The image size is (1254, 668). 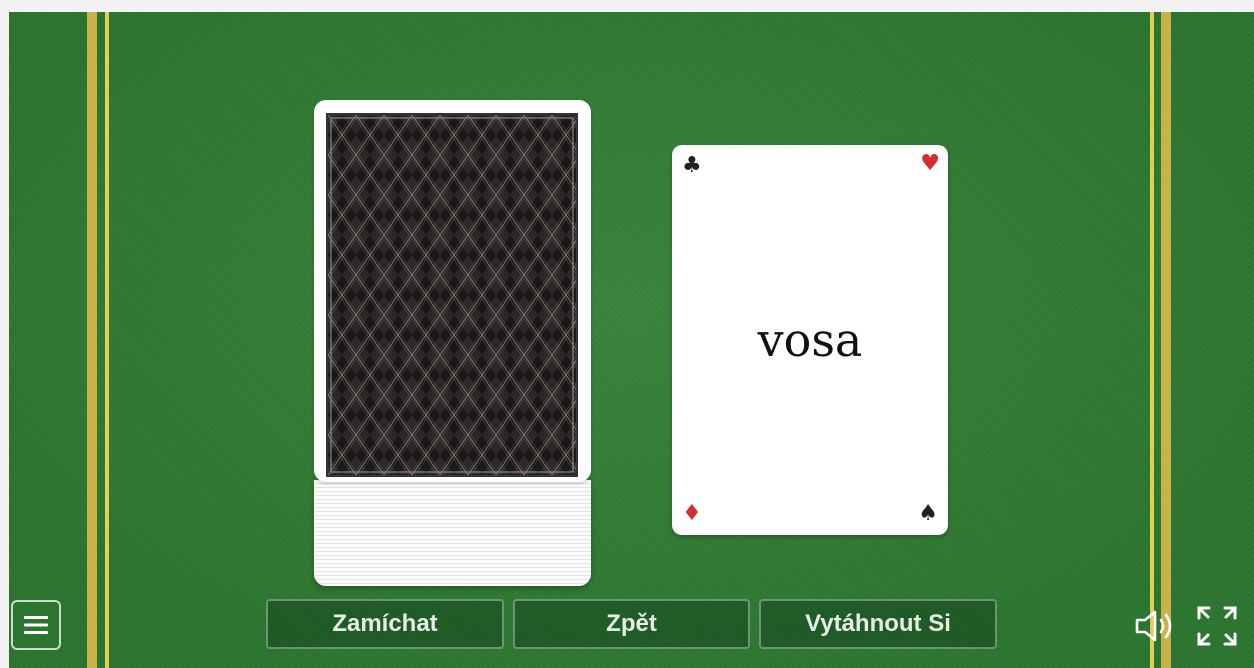 What do you see at coordinates (452, 533) in the screenshot?
I see `deck-stack-edge` at bounding box center [452, 533].